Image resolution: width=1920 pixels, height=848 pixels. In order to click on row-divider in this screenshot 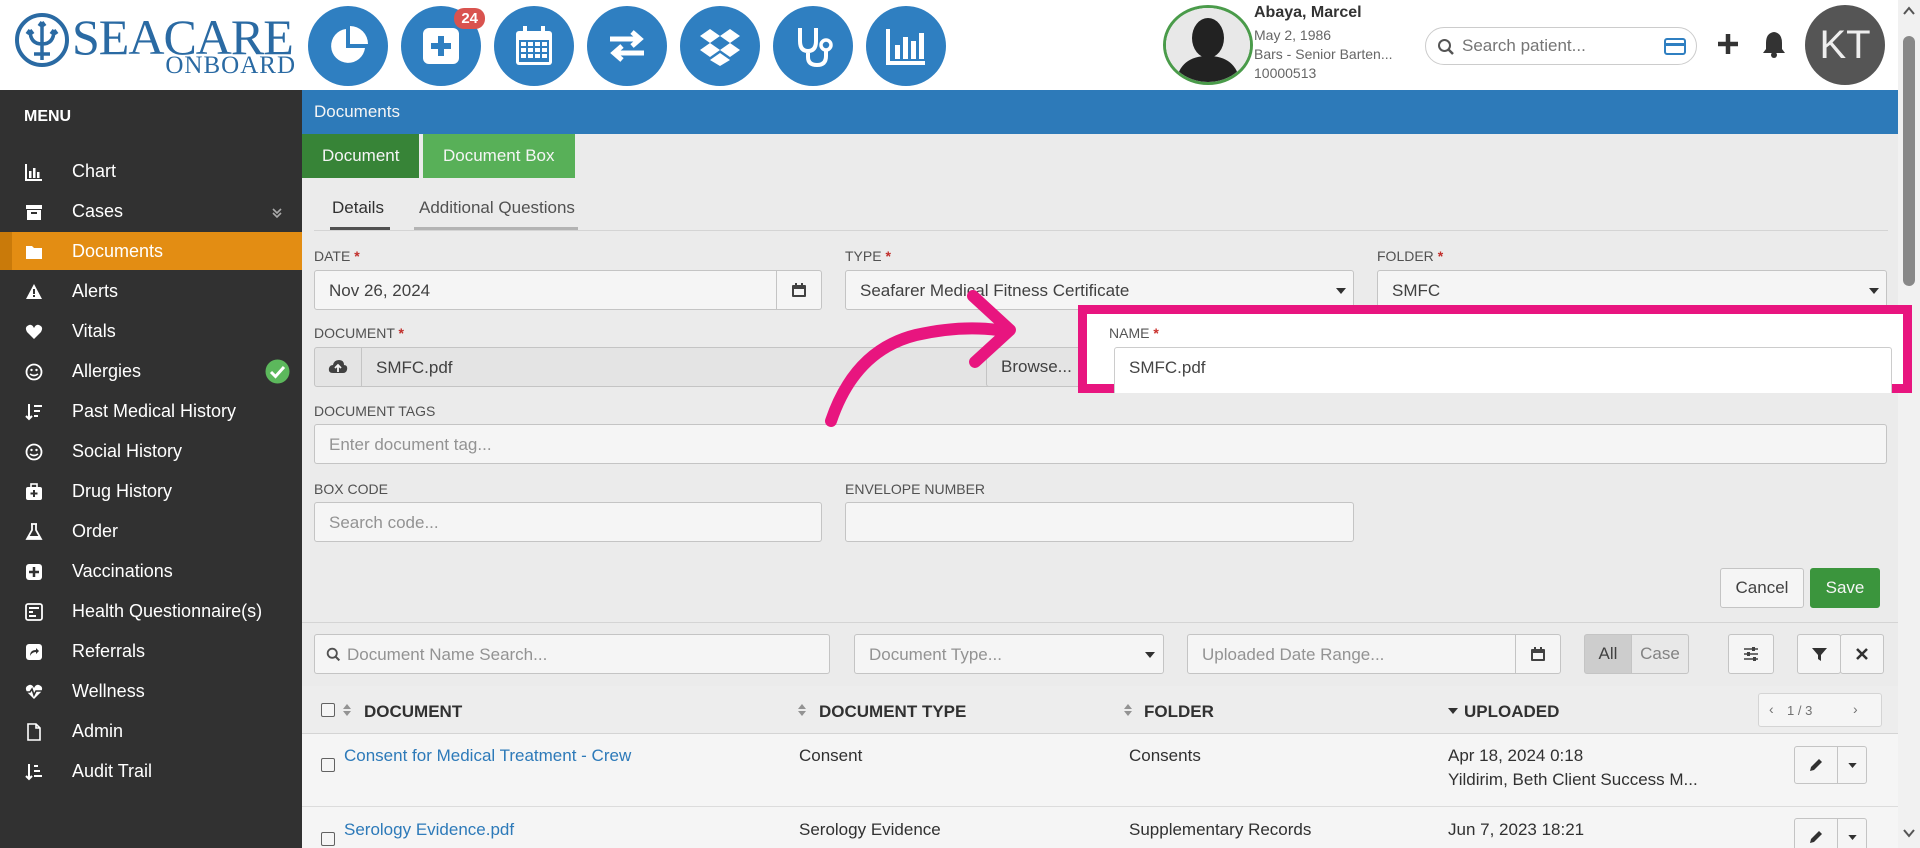, I will do `click(1100, 806)`.